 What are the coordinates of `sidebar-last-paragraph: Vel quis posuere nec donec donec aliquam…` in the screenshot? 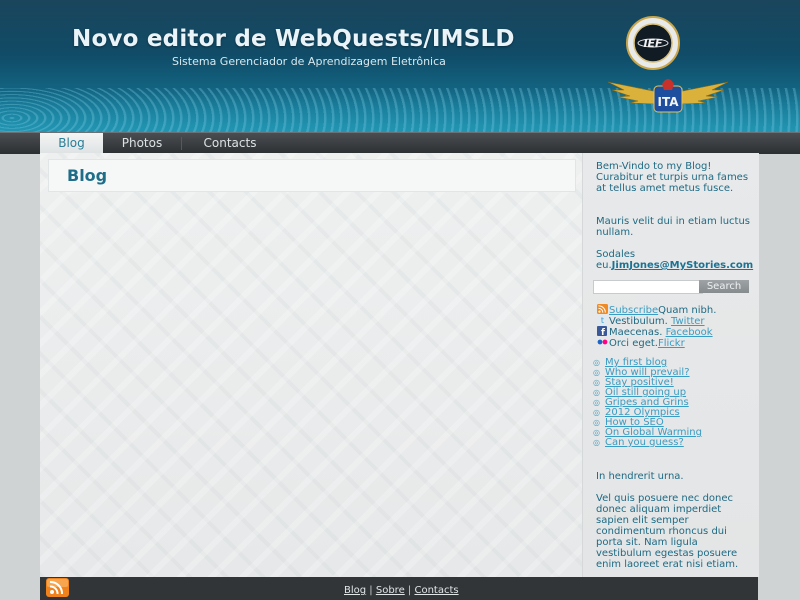 It's located at (667, 531).